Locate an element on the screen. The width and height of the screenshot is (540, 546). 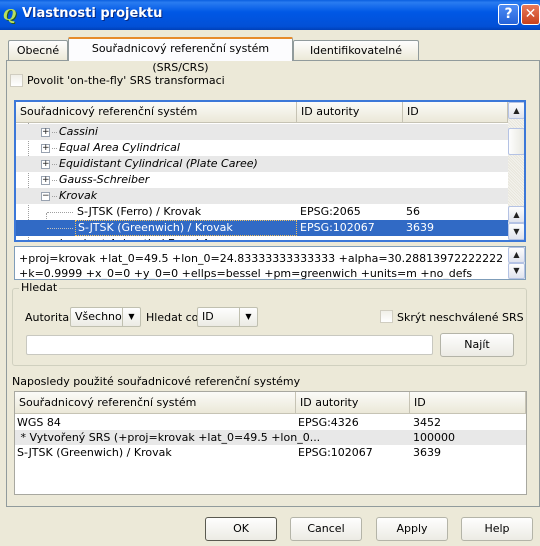
scroll-thumb is located at coordinates (516, 141).